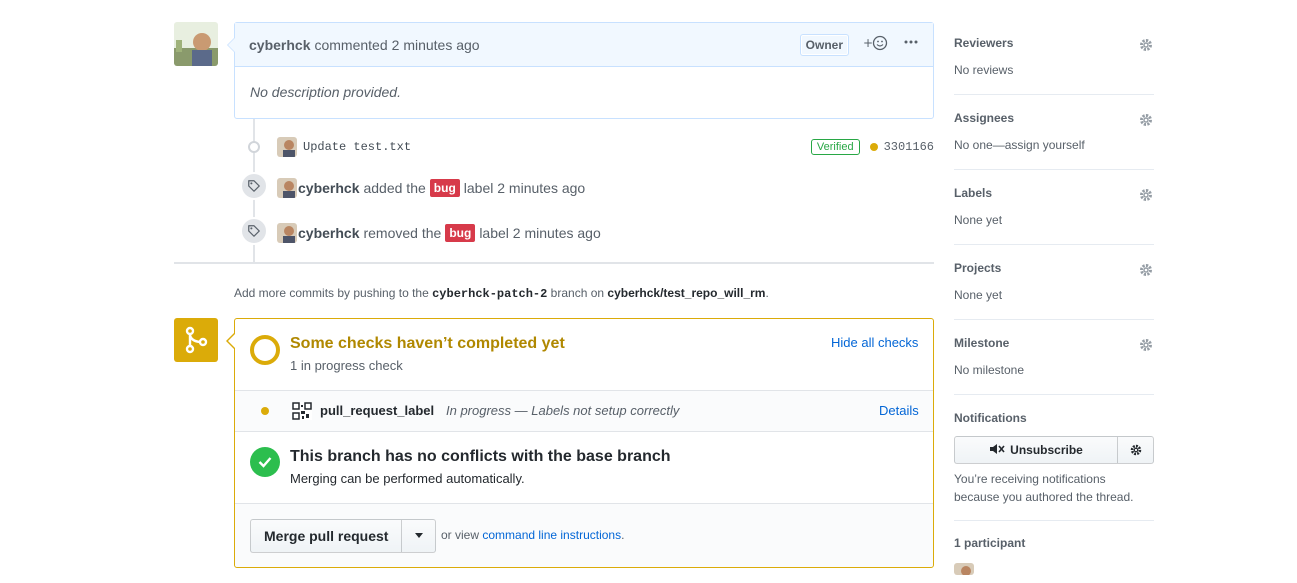 The image size is (1297, 583). What do you see at coordinates (302, 411) in the screenshot?
I see `app-qr-icon` at bounding box center [302, 411].